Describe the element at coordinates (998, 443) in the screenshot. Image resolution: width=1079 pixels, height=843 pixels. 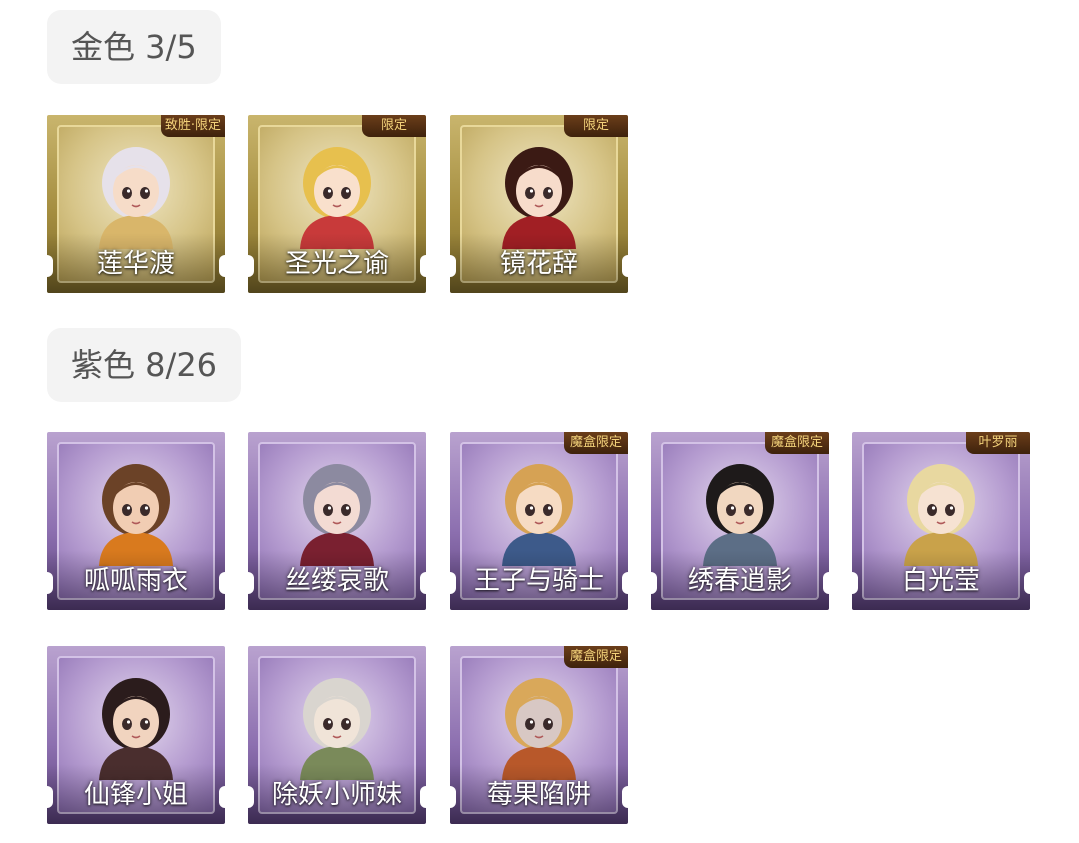
I see `limited-badge: 叶罗丽` at that location.